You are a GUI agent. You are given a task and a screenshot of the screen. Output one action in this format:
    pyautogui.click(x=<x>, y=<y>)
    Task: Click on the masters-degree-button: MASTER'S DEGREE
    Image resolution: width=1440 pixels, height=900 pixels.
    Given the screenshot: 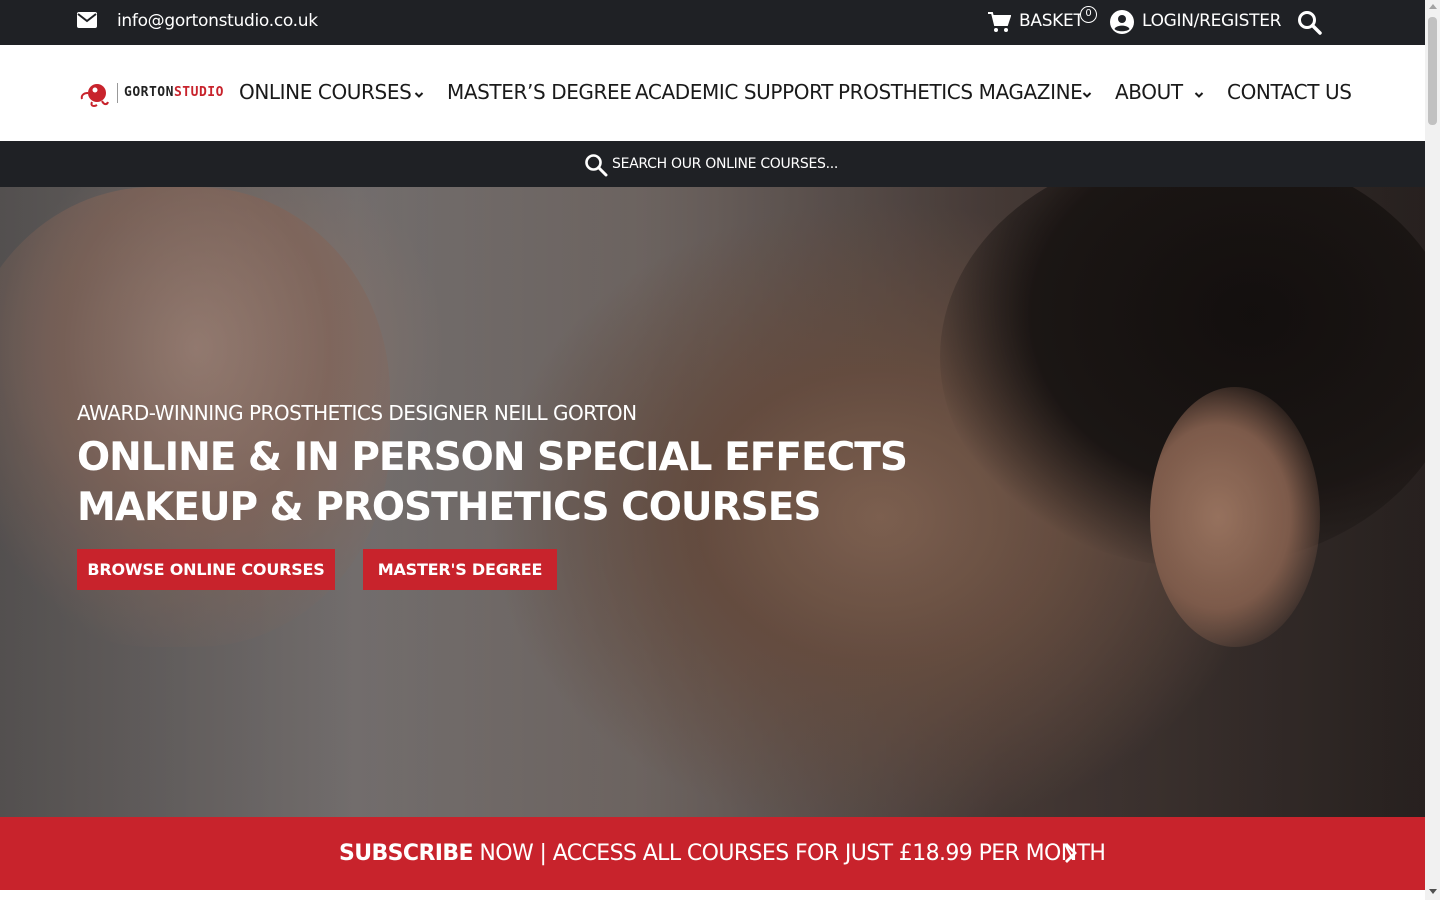 What is the action you would take?
    pyautogui.click(x=460, y=569)
    